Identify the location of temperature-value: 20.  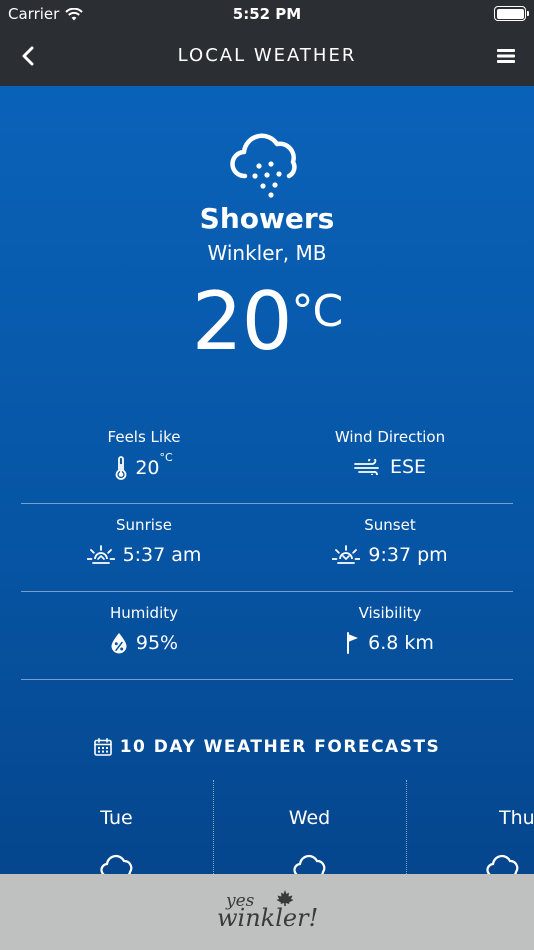
(242, 321).